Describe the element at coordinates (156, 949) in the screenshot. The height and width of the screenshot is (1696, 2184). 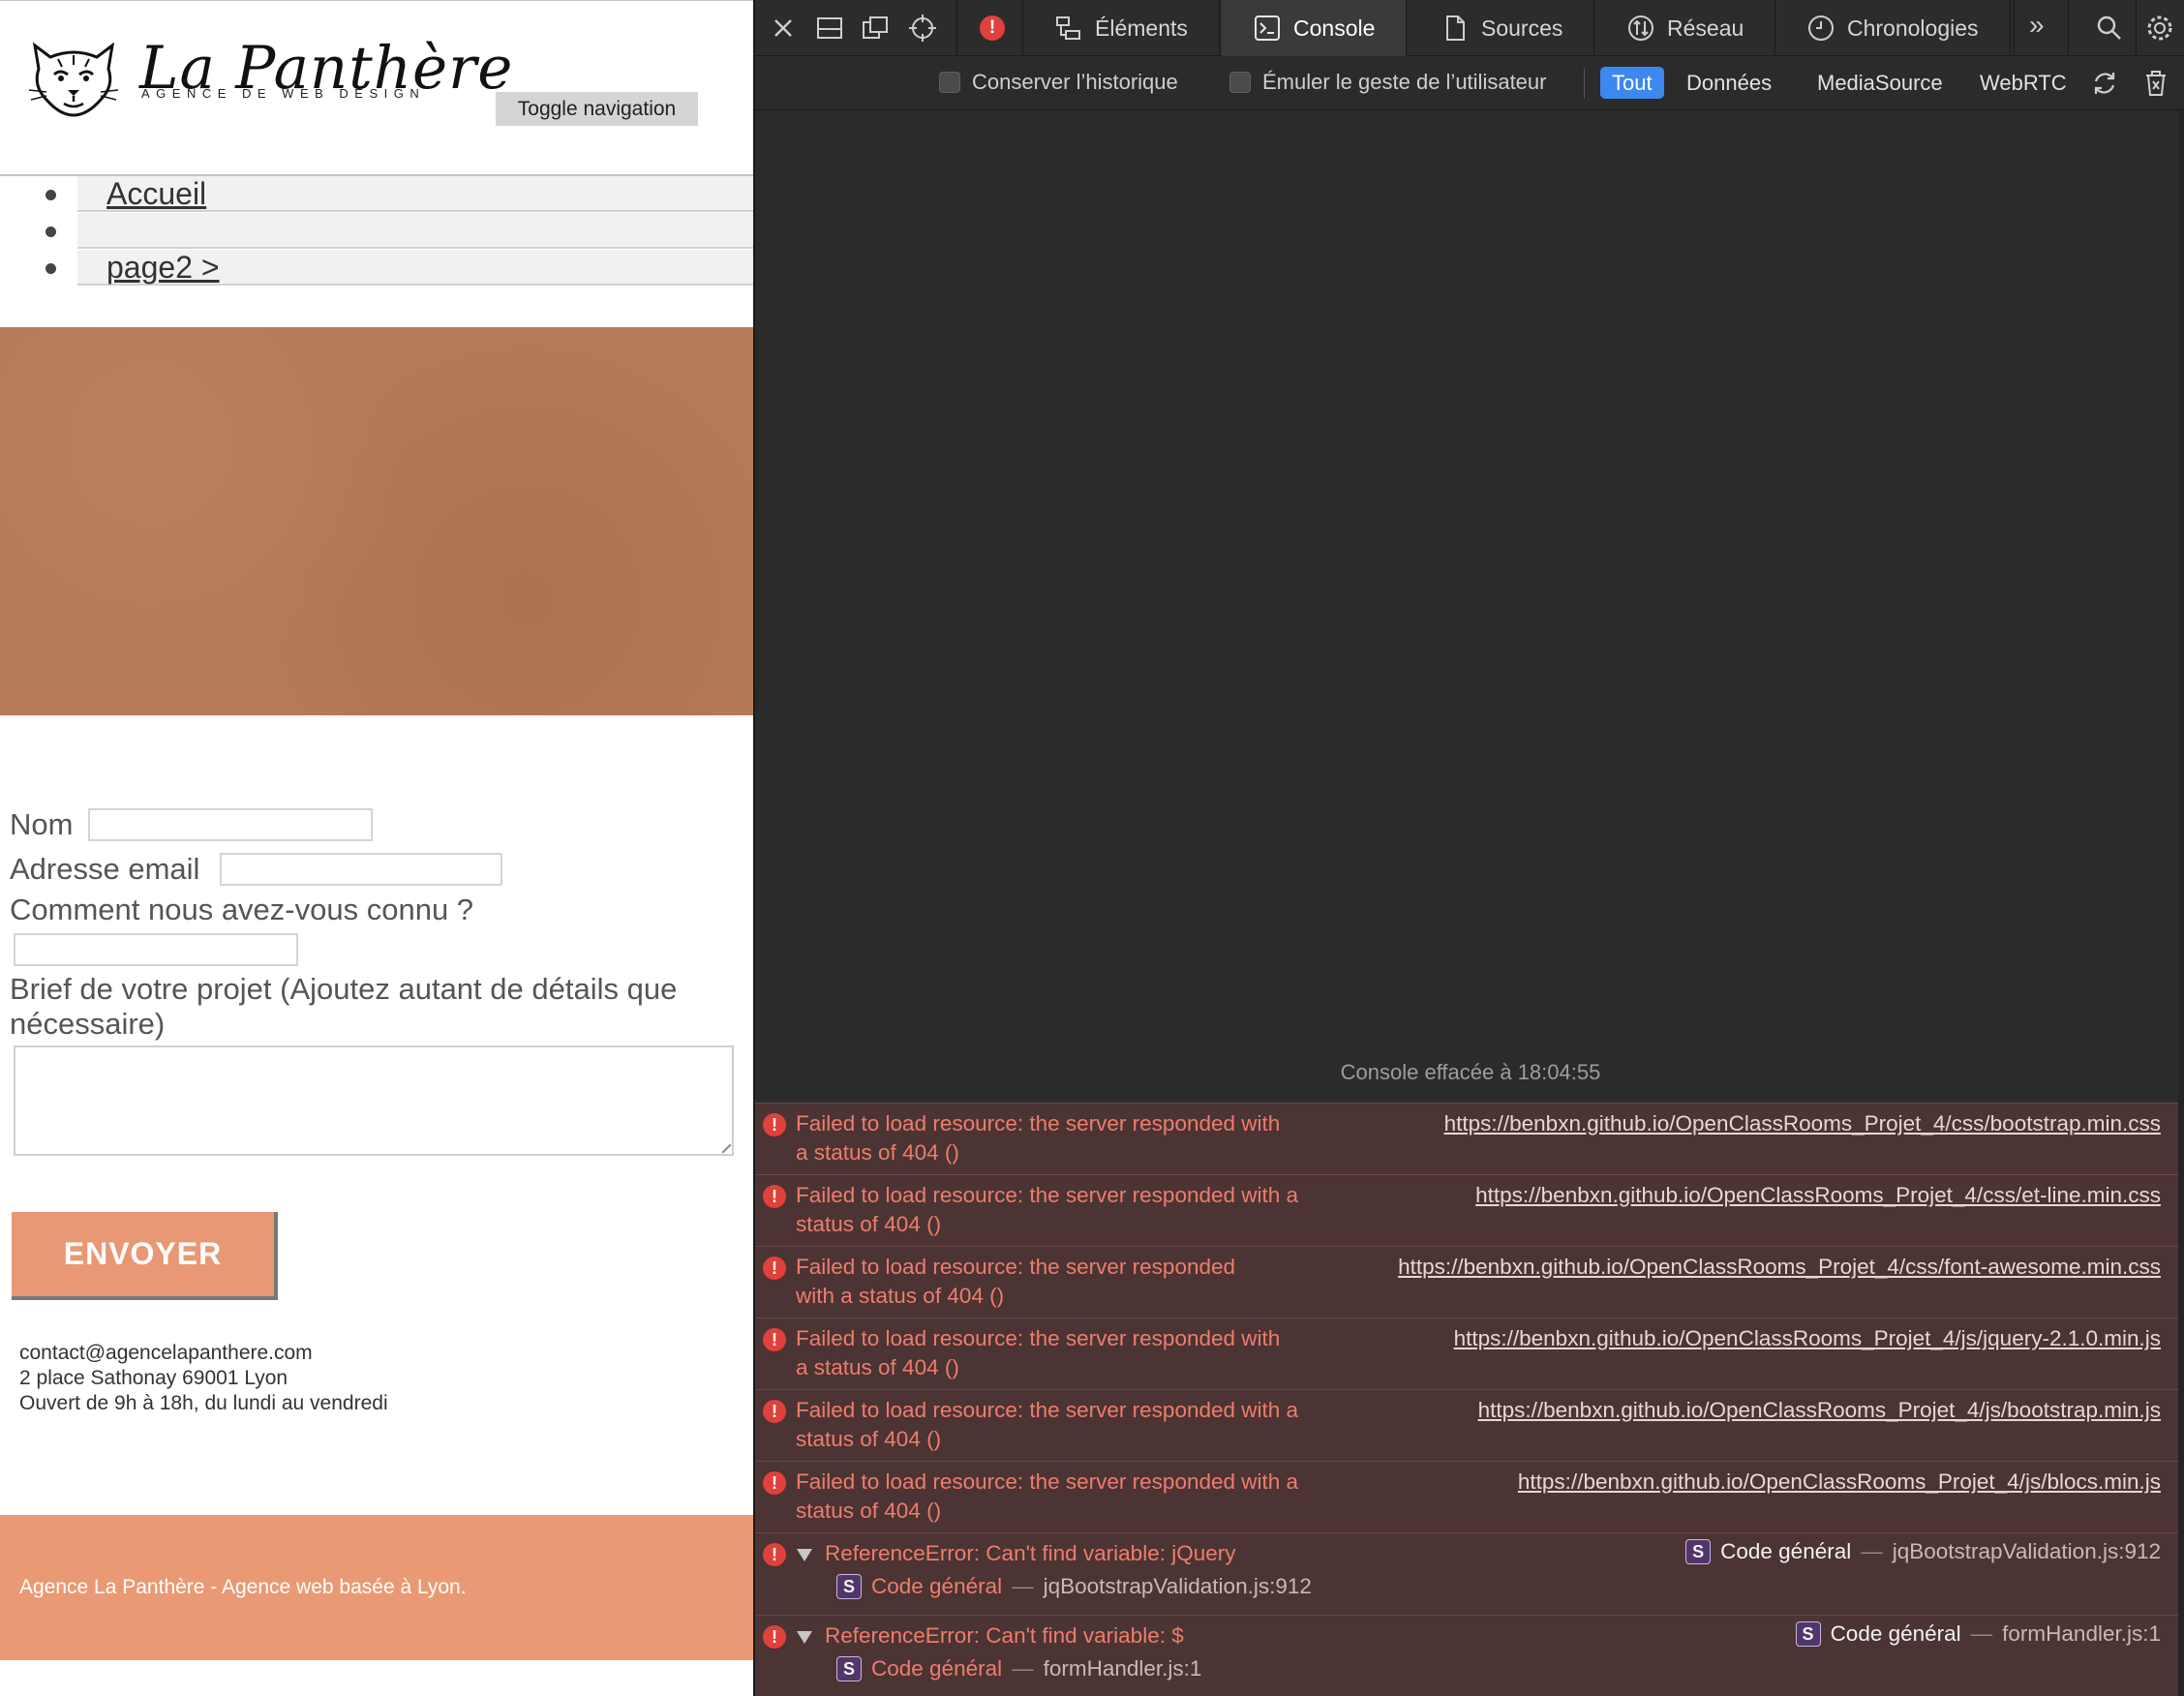
I see `source-input` at that location.